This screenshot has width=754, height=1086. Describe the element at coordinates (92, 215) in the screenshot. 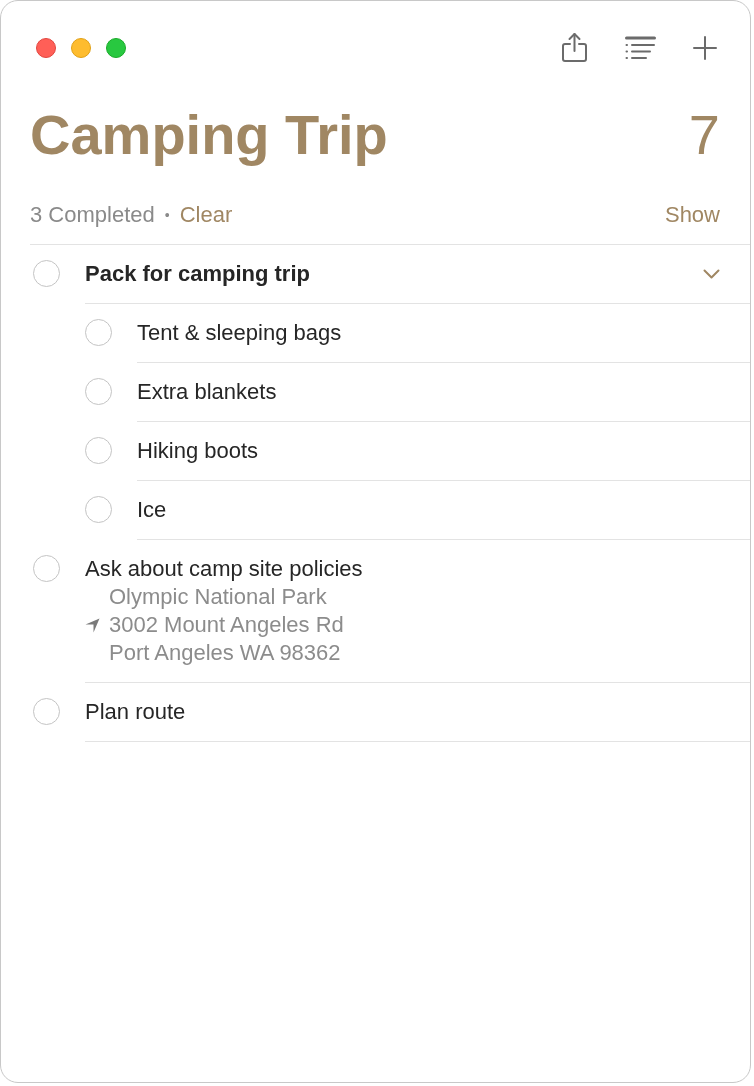

I see `completed-count: 3 Completed` at that location.